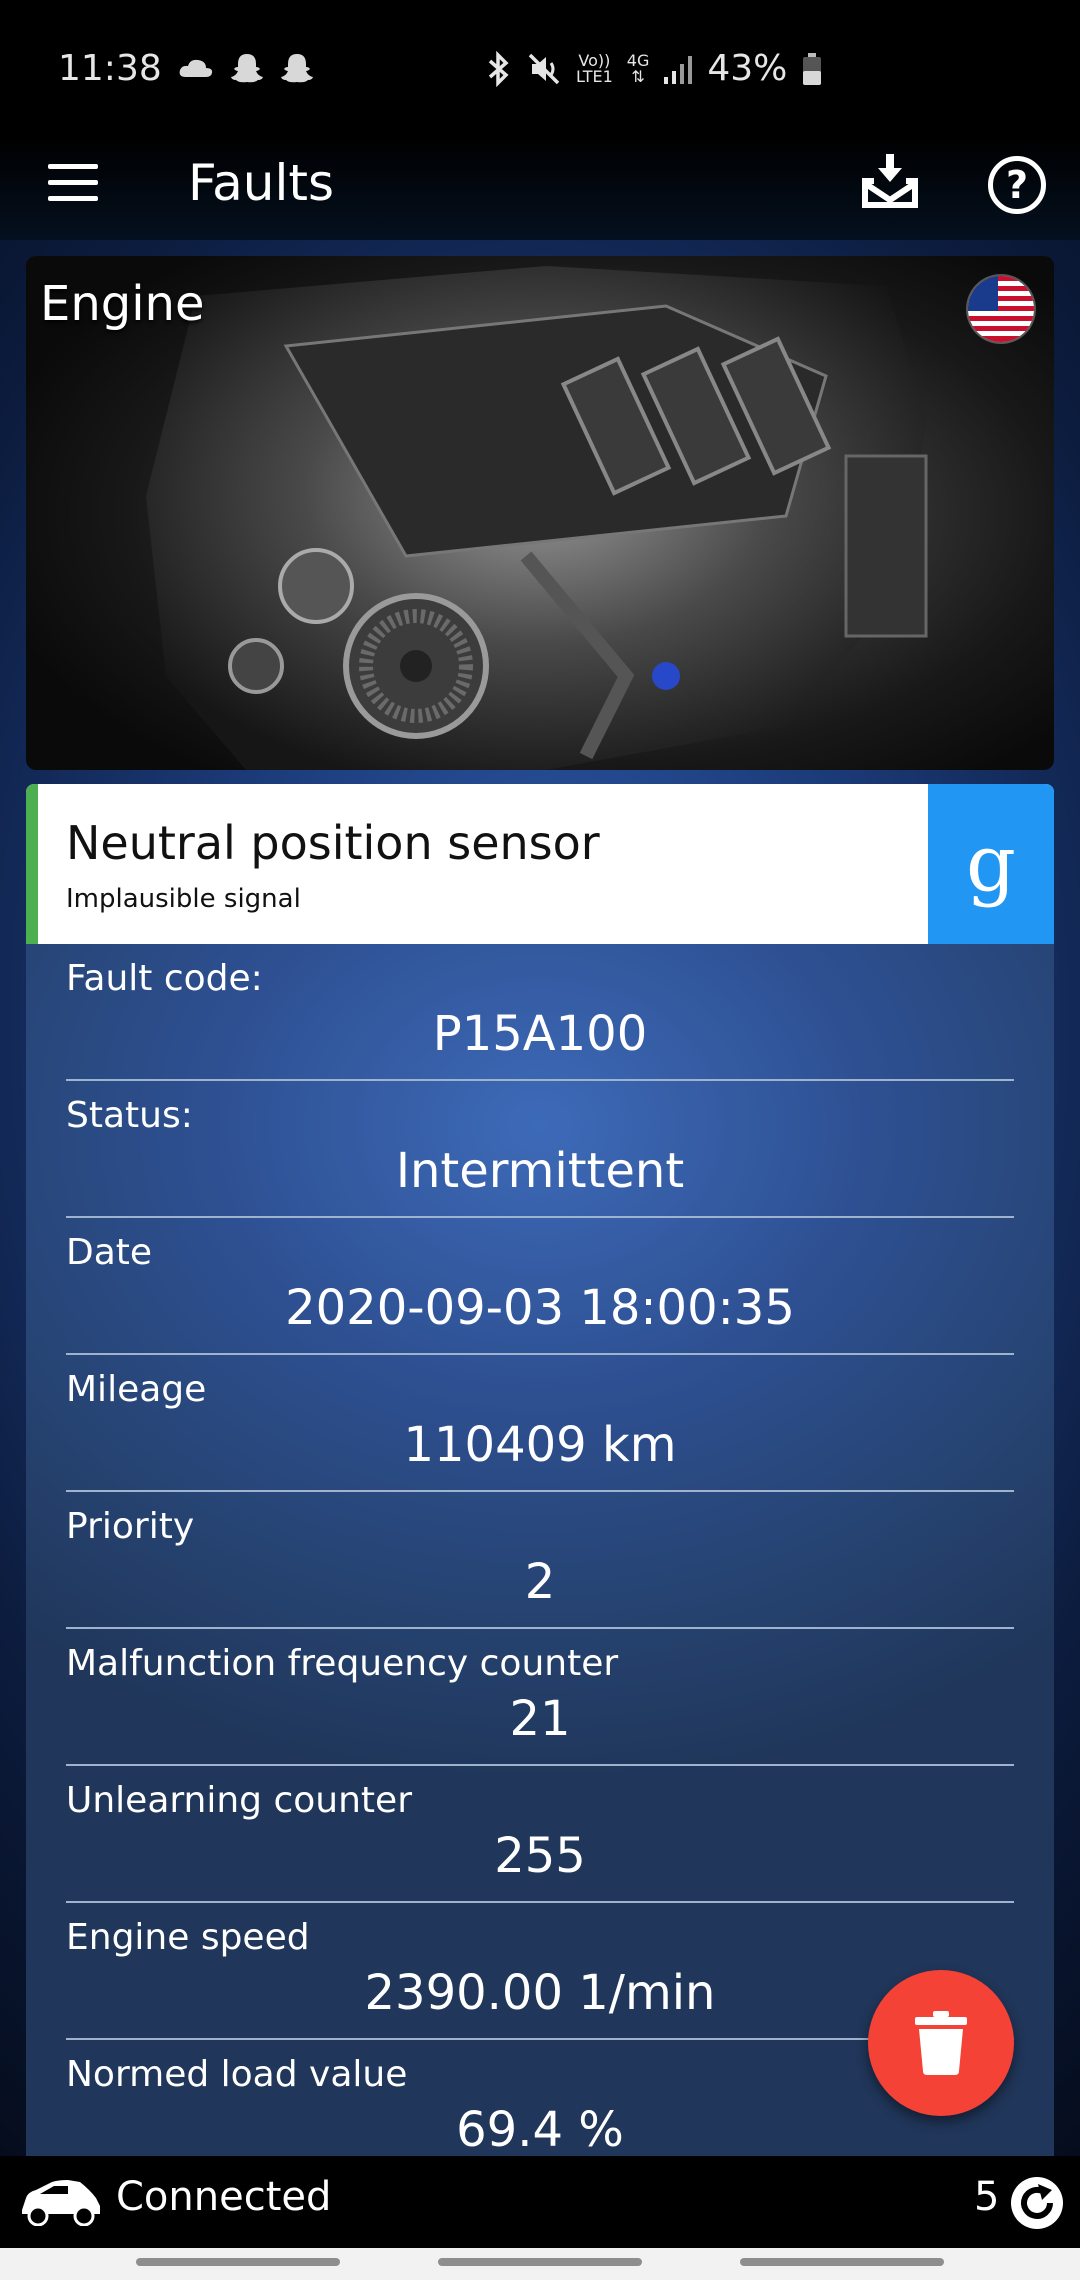 The width and height of the screenshot is (1080, 2280). I want to click on detail-row-priority: Priority 2, so click(540, 1560).